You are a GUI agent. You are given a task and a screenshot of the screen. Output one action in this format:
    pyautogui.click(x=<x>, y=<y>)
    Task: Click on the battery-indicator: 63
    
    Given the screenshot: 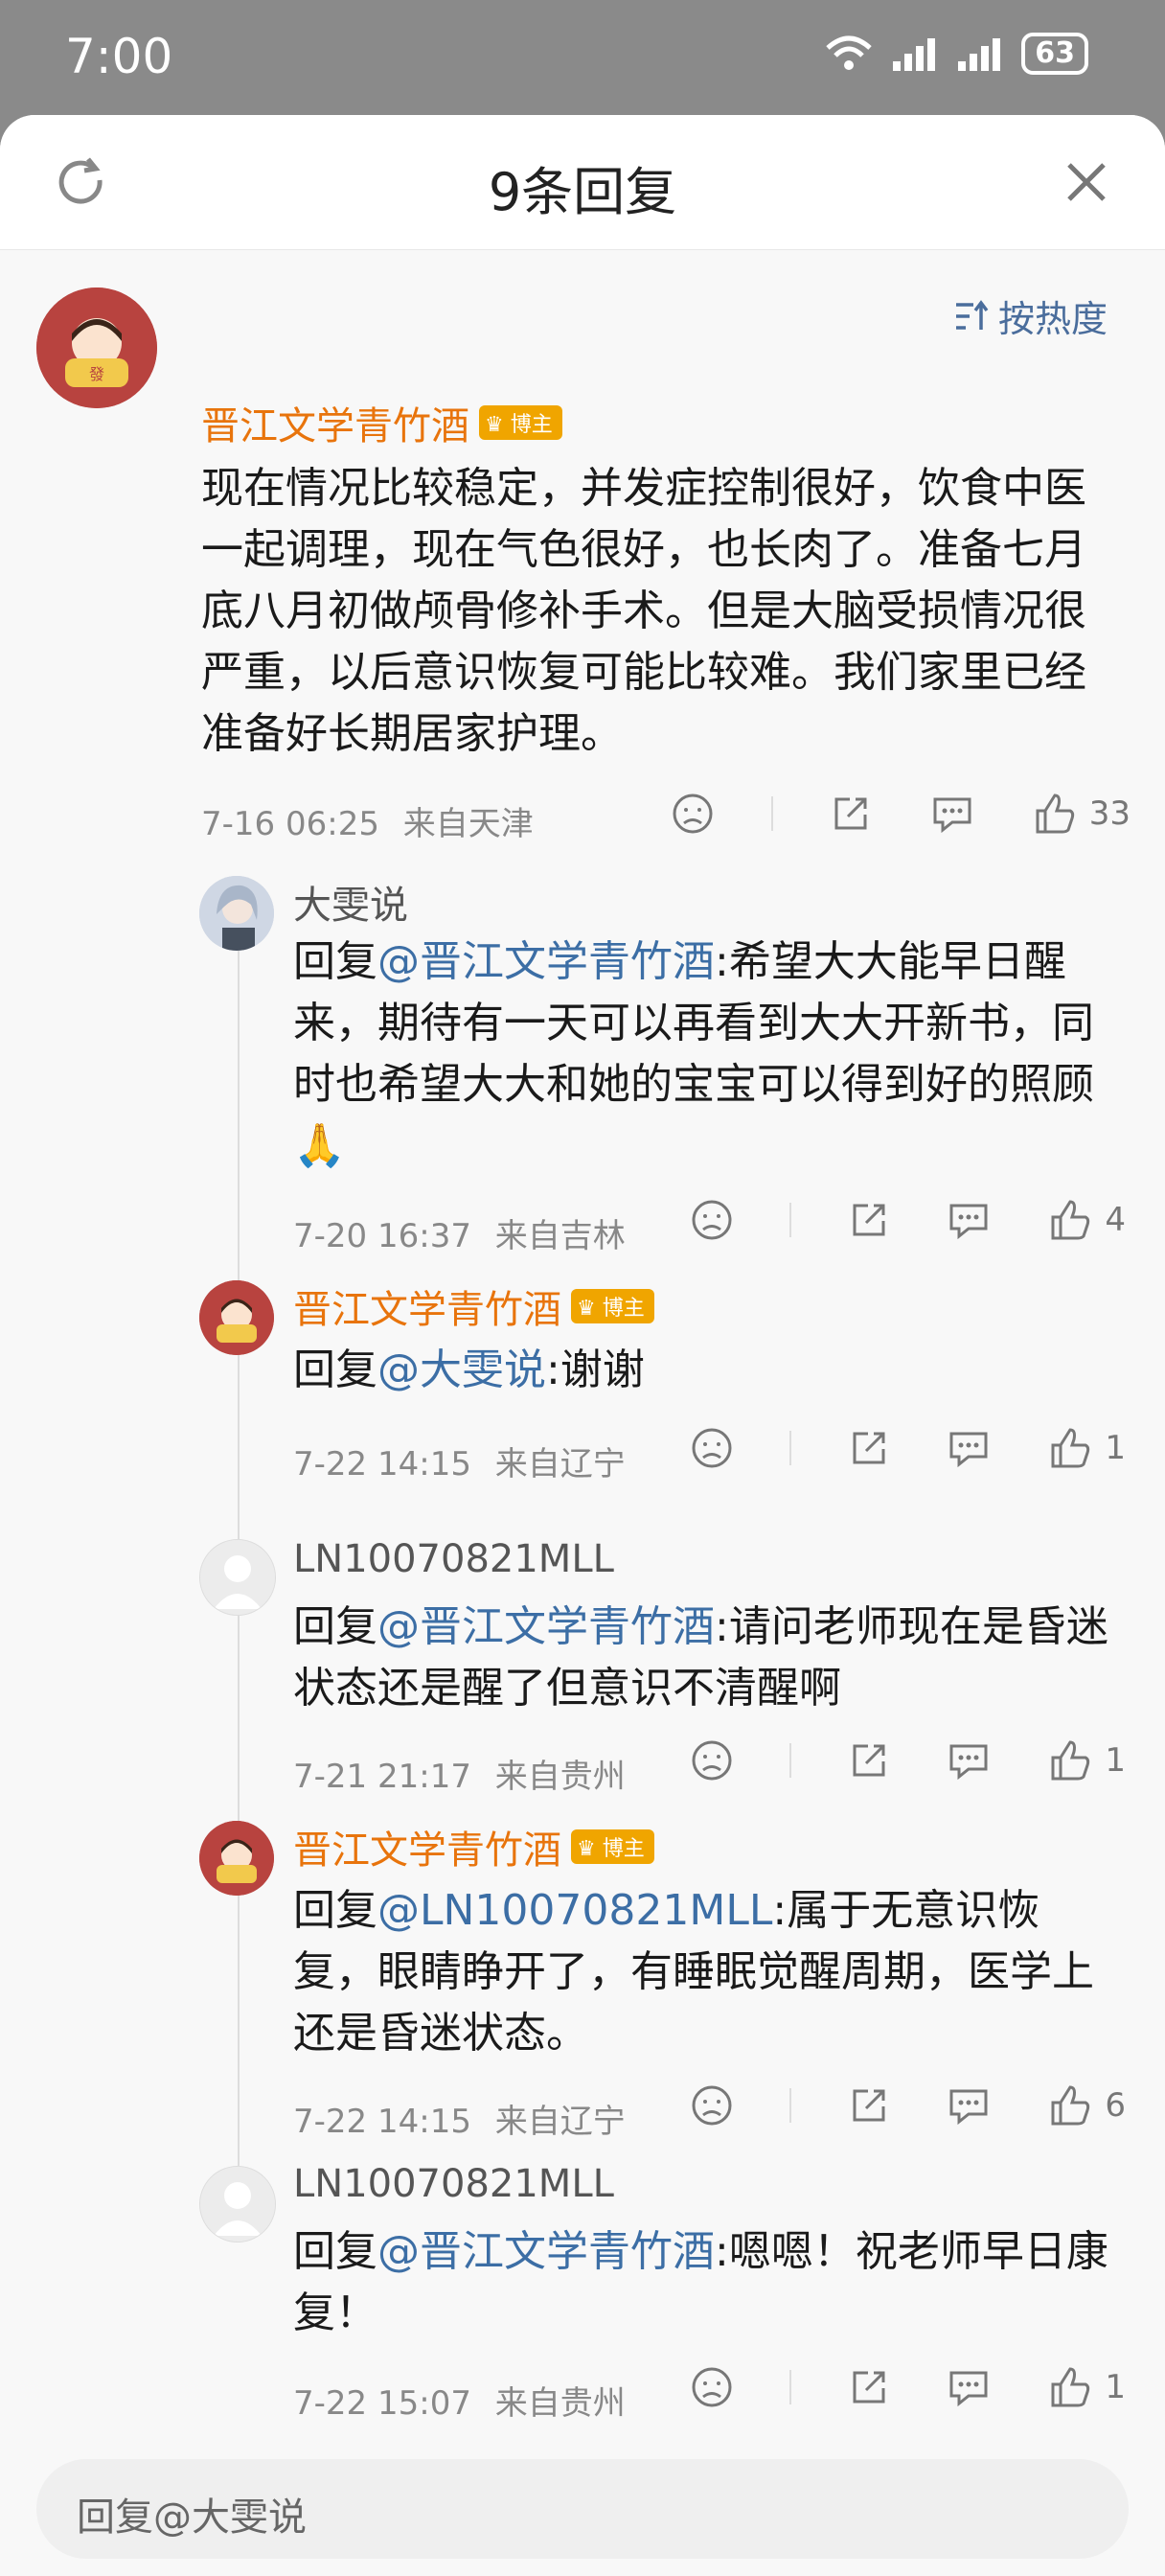 What is the action you would take?
    pyautogui.click(x=1054, y=54)
    